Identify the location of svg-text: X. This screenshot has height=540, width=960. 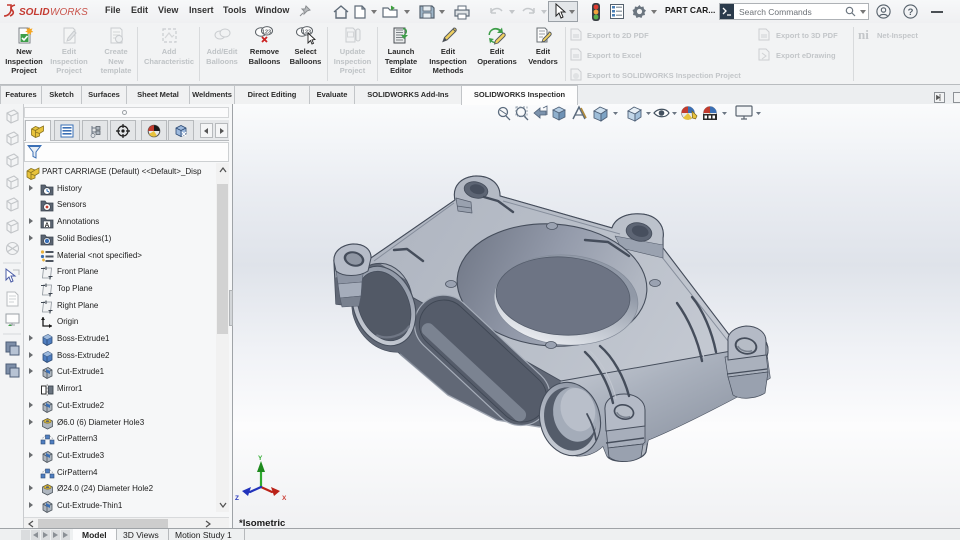
(284, 498).